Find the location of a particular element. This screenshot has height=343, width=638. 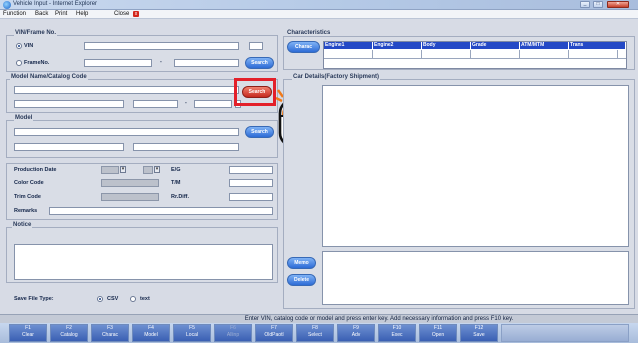

fkey-f8-select: F8 Select is located at coordinates (315, 333).